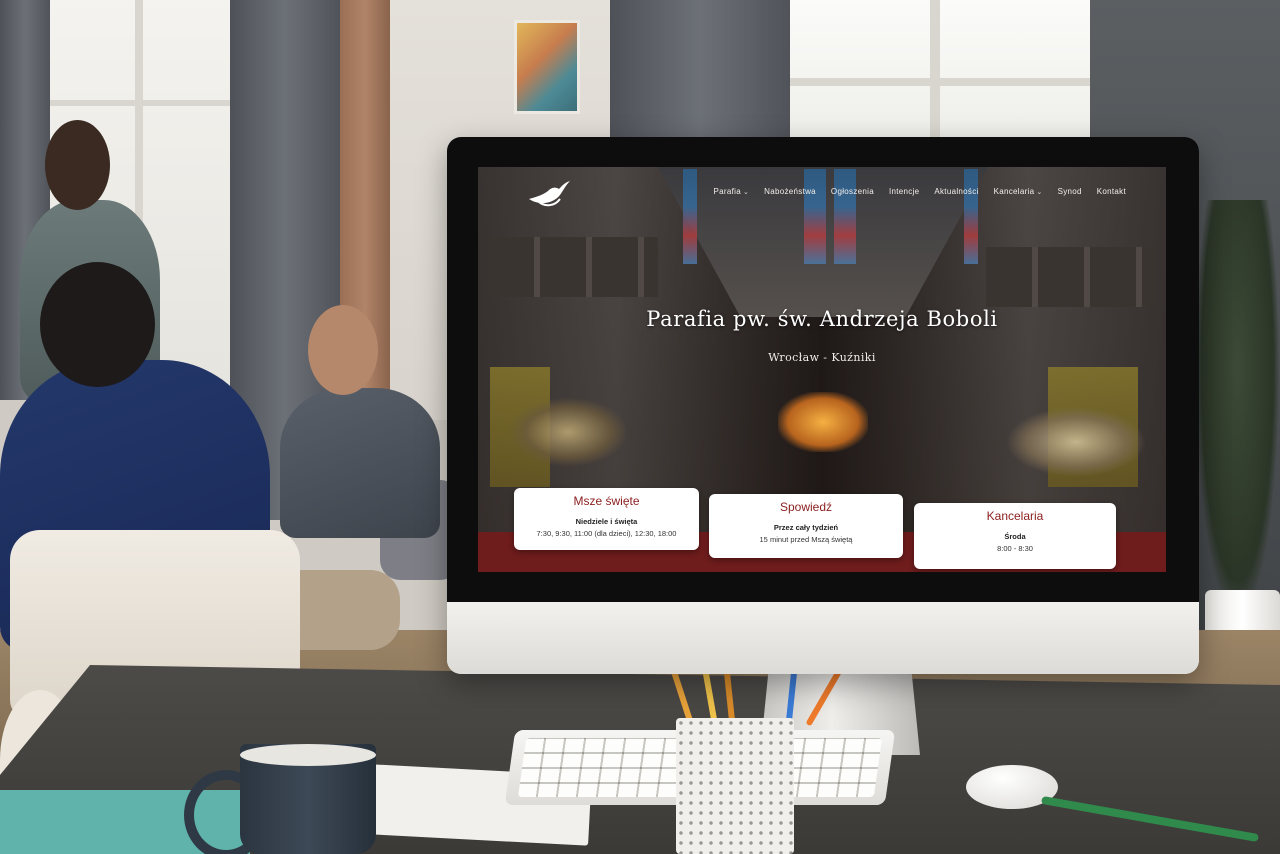 The height and width of the screenshot is (854, 1280). I want to click on nav-item-label: Aktualności, so click(956, 191).